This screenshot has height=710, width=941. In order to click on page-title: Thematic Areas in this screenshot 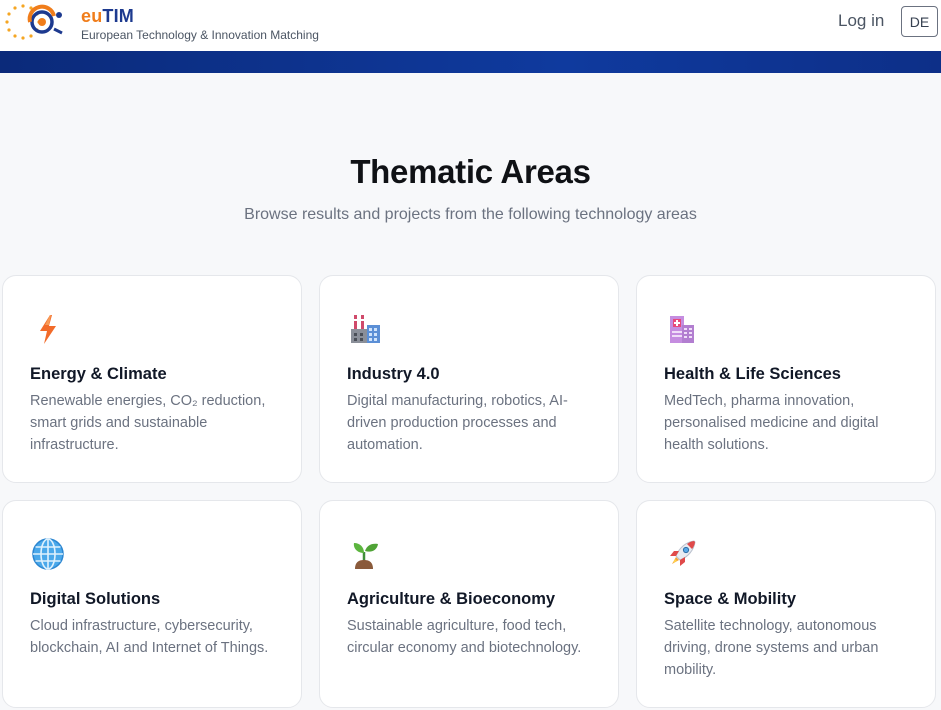, I will do `click(470, 171)`.